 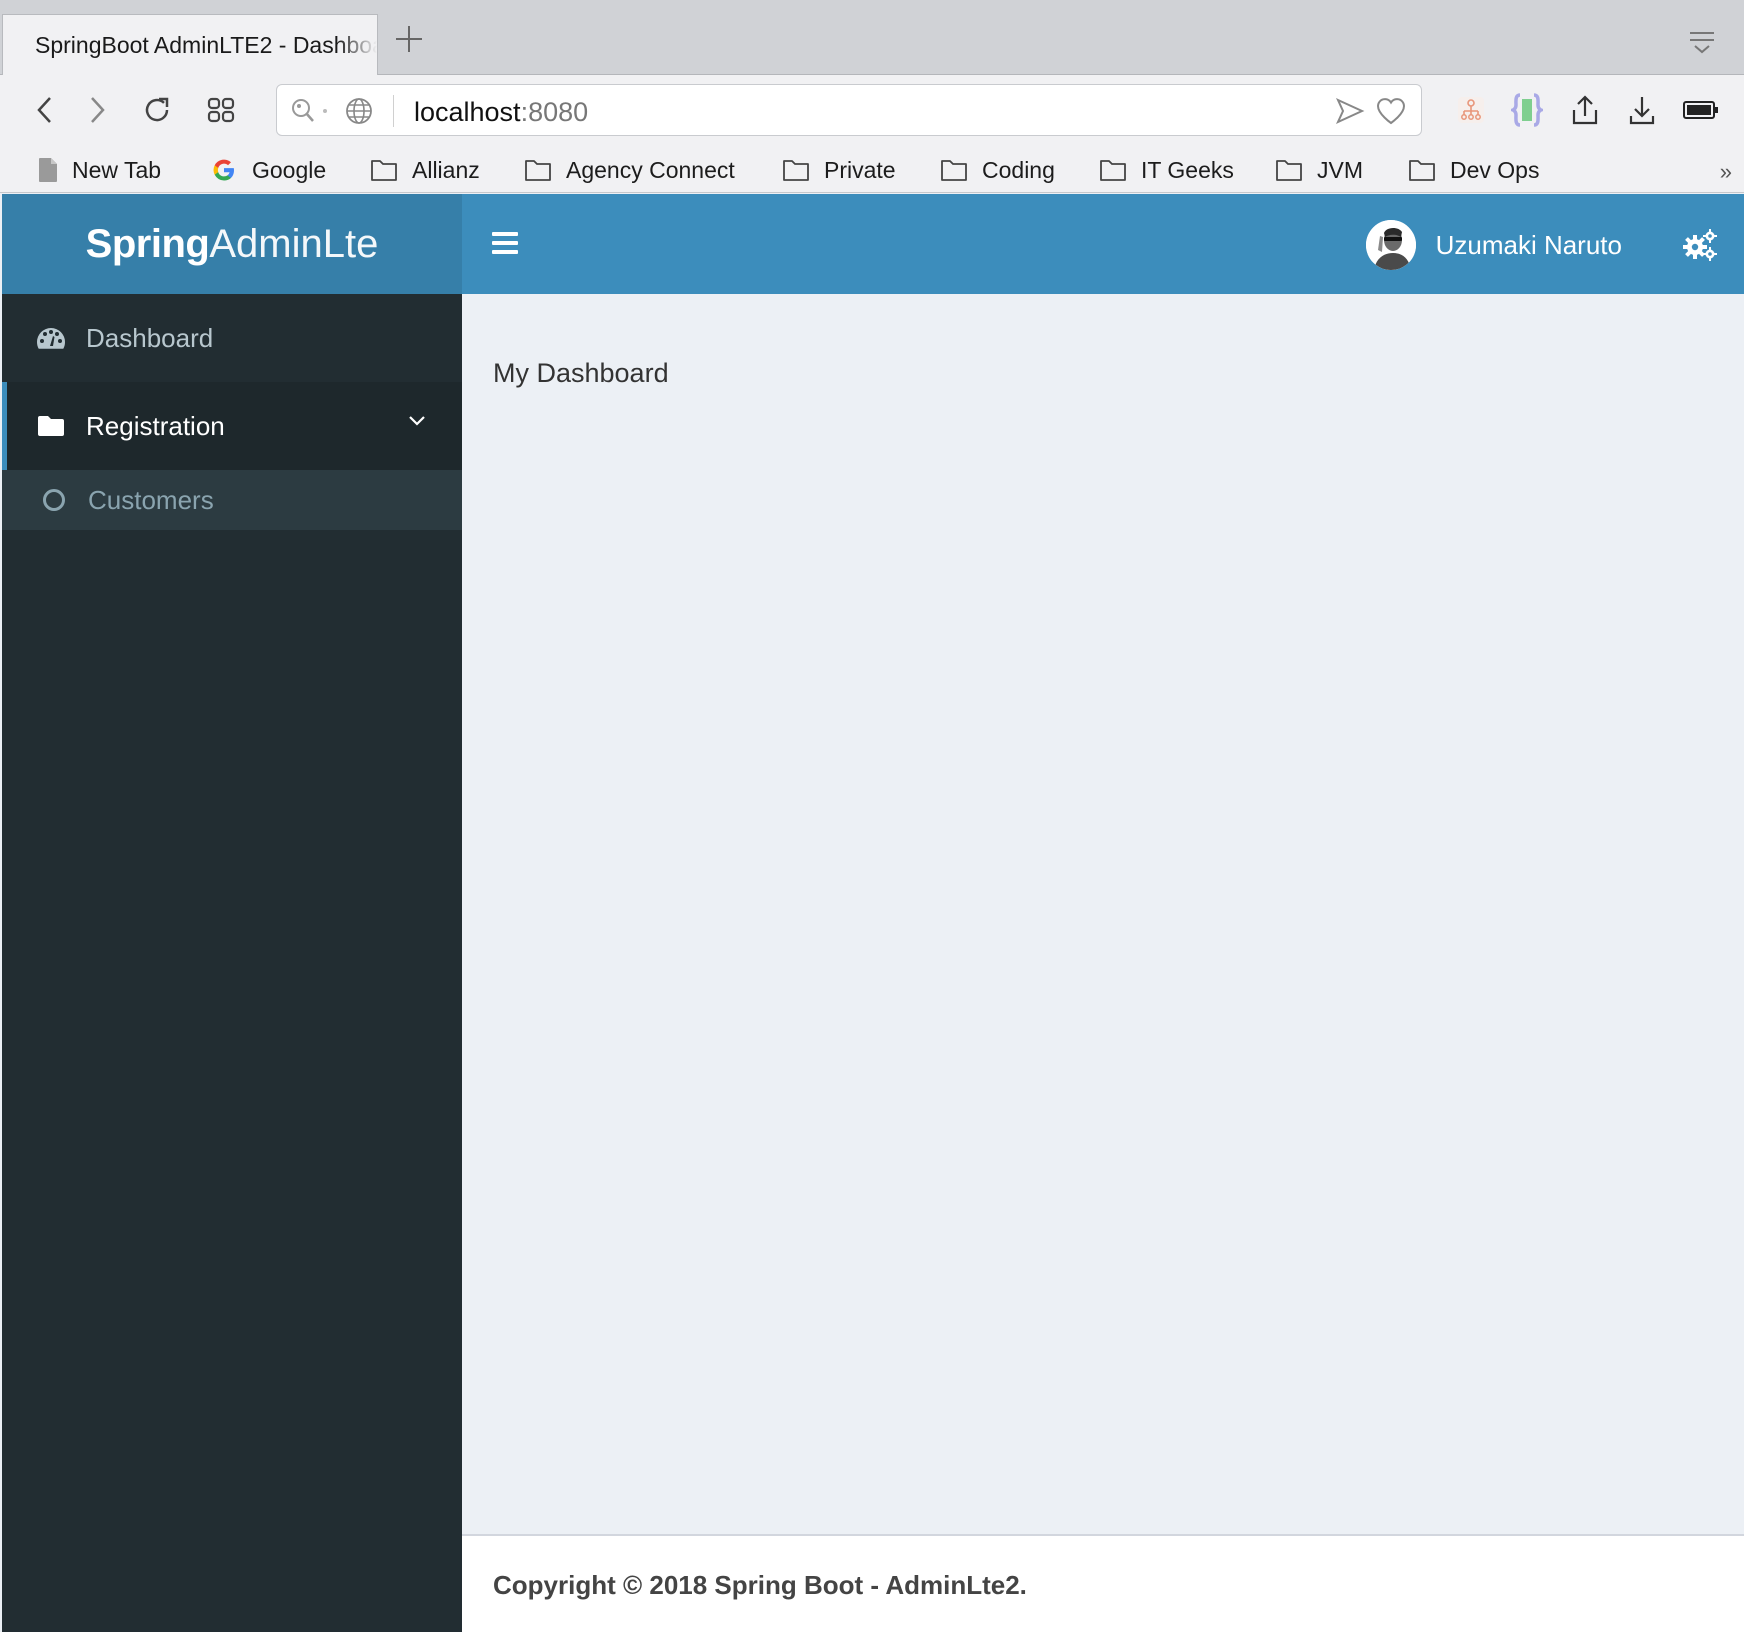 I want to click on page-icon, so click(x=48, y=170).